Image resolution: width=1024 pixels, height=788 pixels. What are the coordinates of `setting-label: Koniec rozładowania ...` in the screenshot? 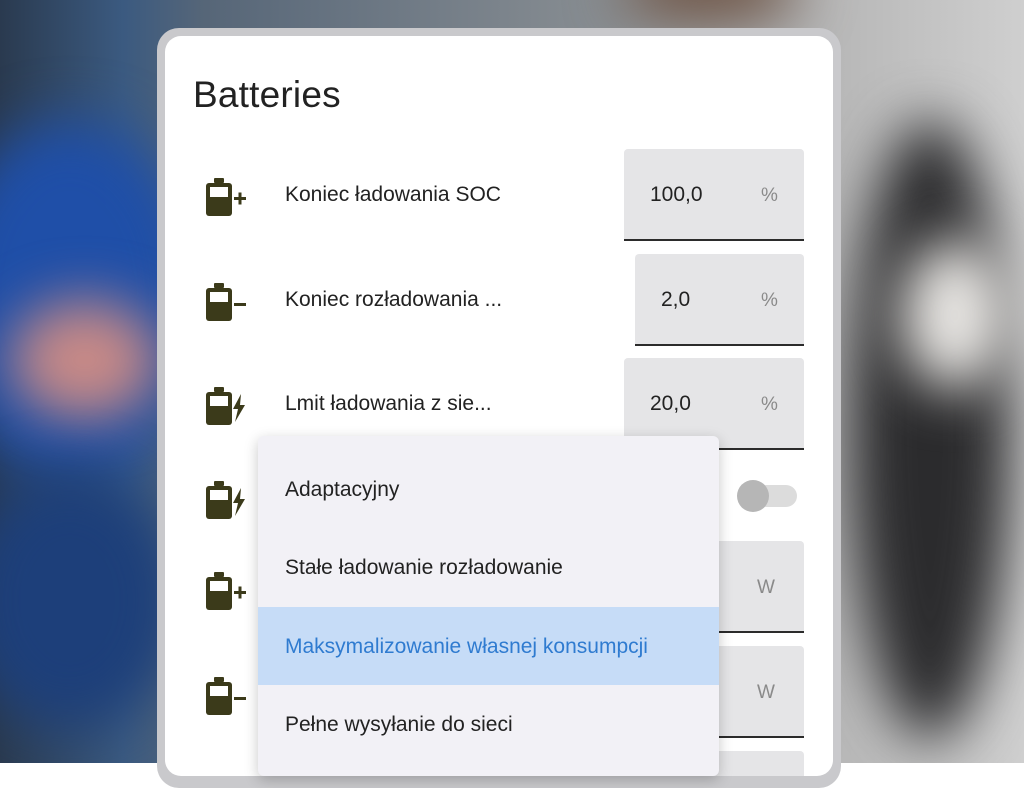 It's located at (394, 299).